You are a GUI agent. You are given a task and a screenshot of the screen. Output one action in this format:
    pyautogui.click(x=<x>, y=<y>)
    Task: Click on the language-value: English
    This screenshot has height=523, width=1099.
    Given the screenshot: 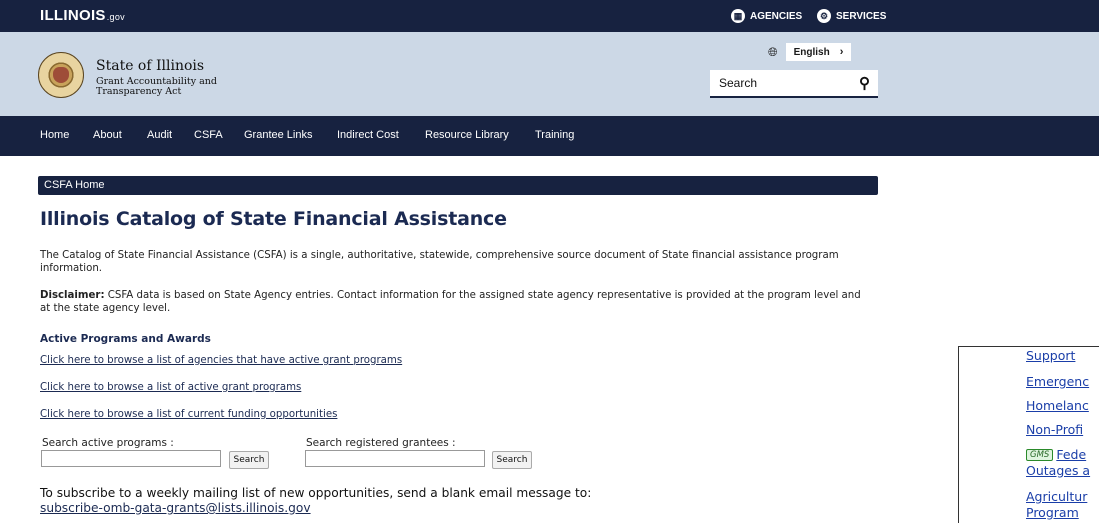 What is the action you would take?
    pyautogui.click(x=811, y=52)
    